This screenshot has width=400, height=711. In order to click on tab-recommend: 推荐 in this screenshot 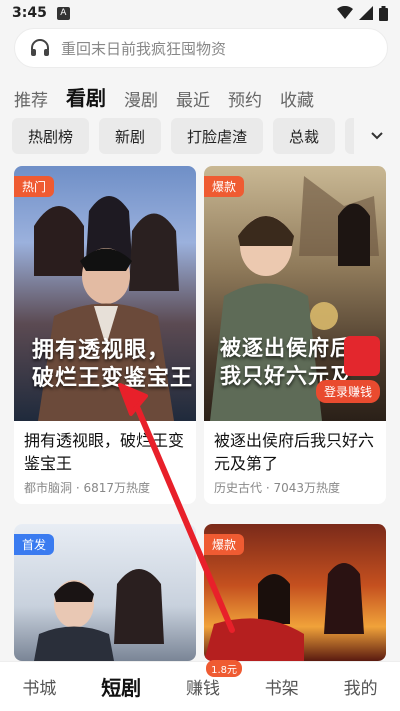, I will do `click(31, 98)`.